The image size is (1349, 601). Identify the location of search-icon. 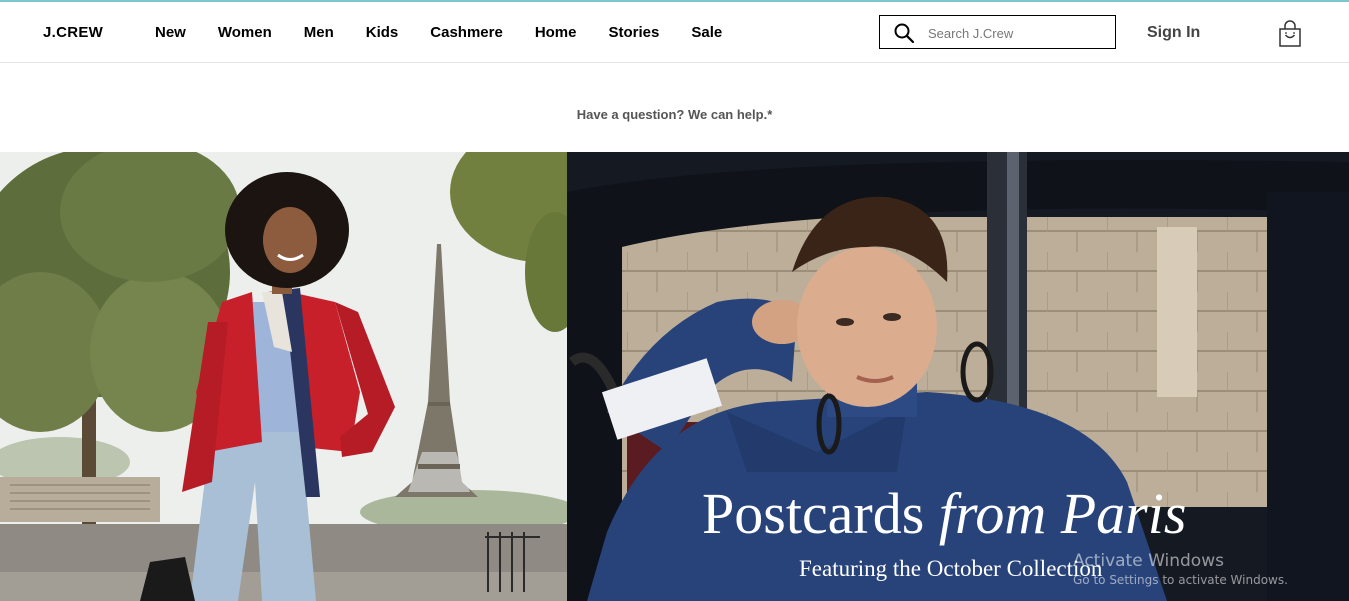
(904, 33).